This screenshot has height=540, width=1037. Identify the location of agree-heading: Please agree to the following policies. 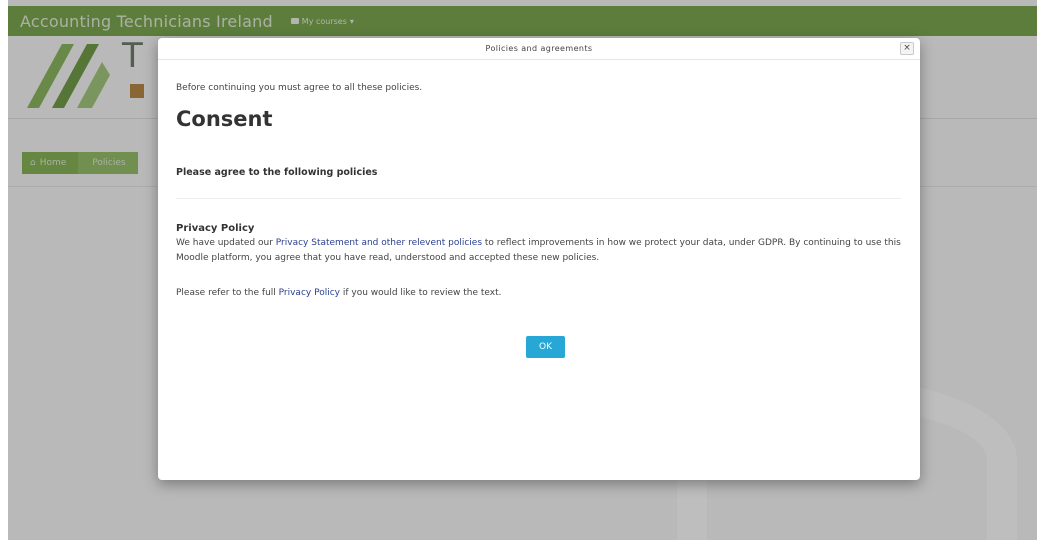
(277, 172).